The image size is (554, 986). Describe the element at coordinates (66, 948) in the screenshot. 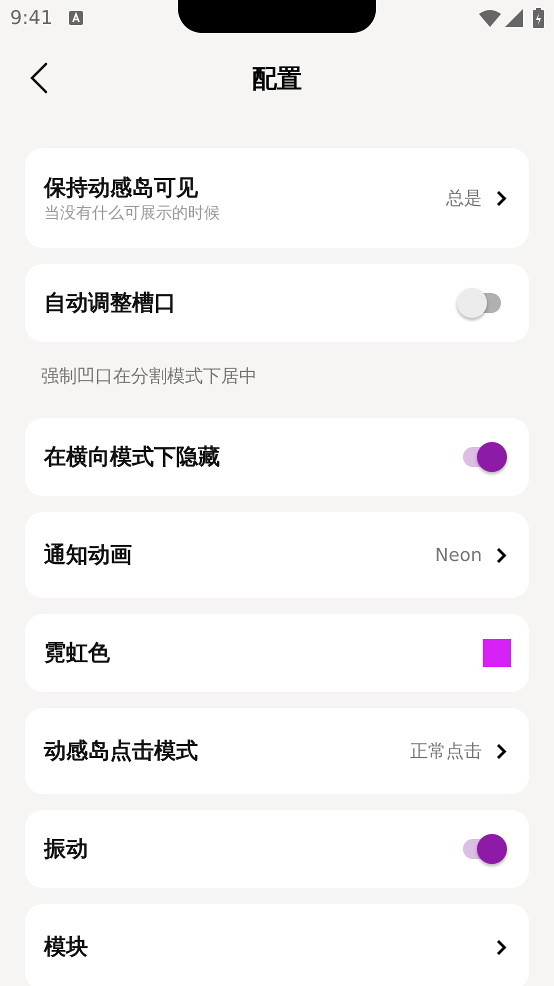

I see `setting-label: 模块` at that location.